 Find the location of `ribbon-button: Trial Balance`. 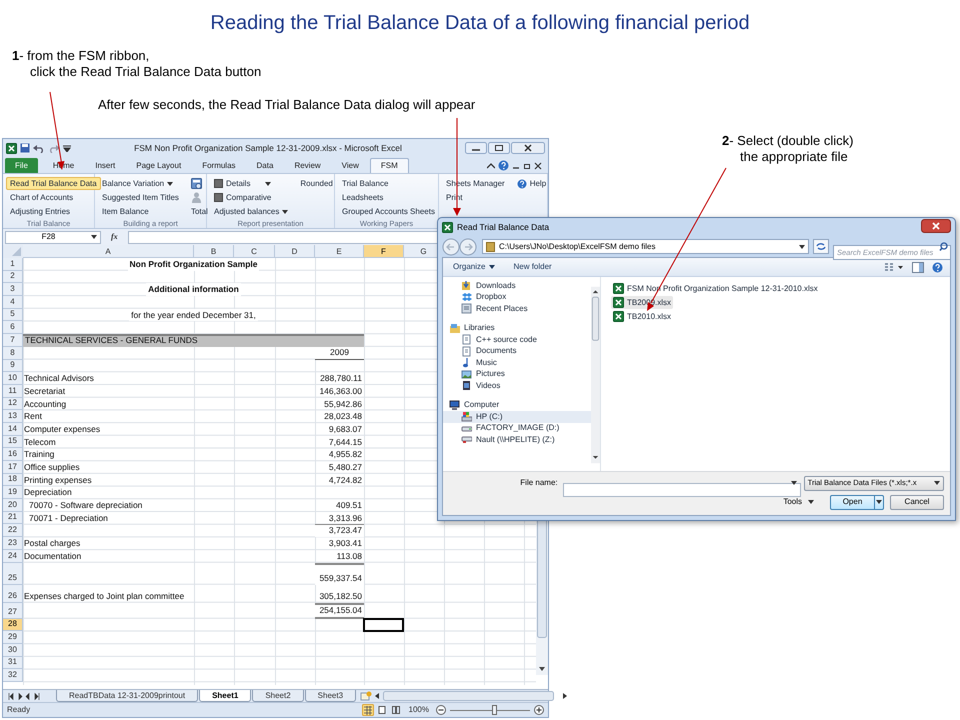

ribbon-button: Trial Balance is located at coordinates (388, 183).